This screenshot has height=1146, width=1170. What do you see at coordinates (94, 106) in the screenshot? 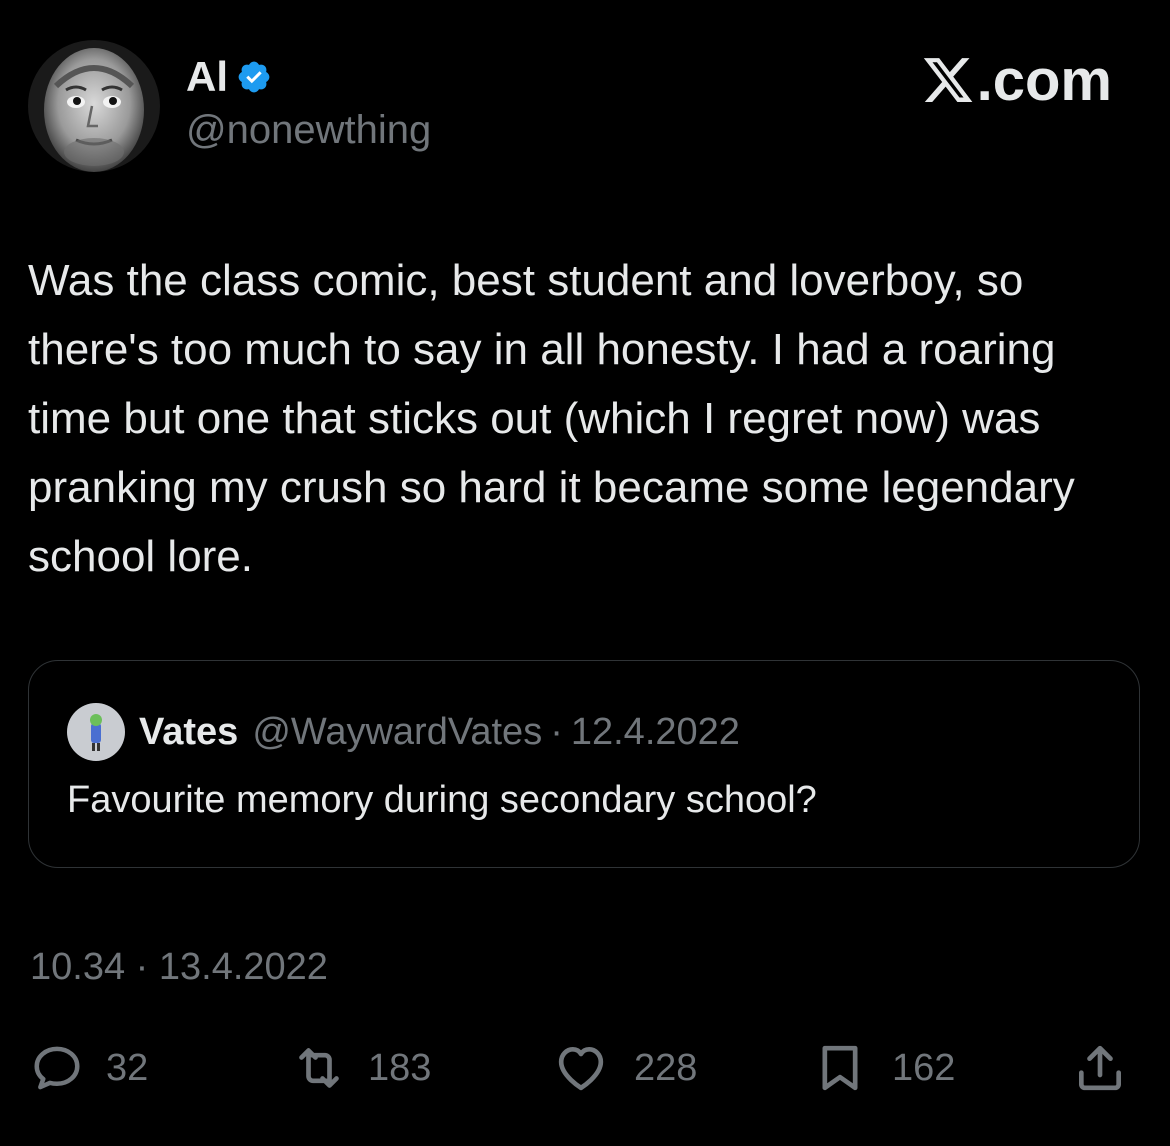
I see `author-avatar` at bounding box center [94, 106].